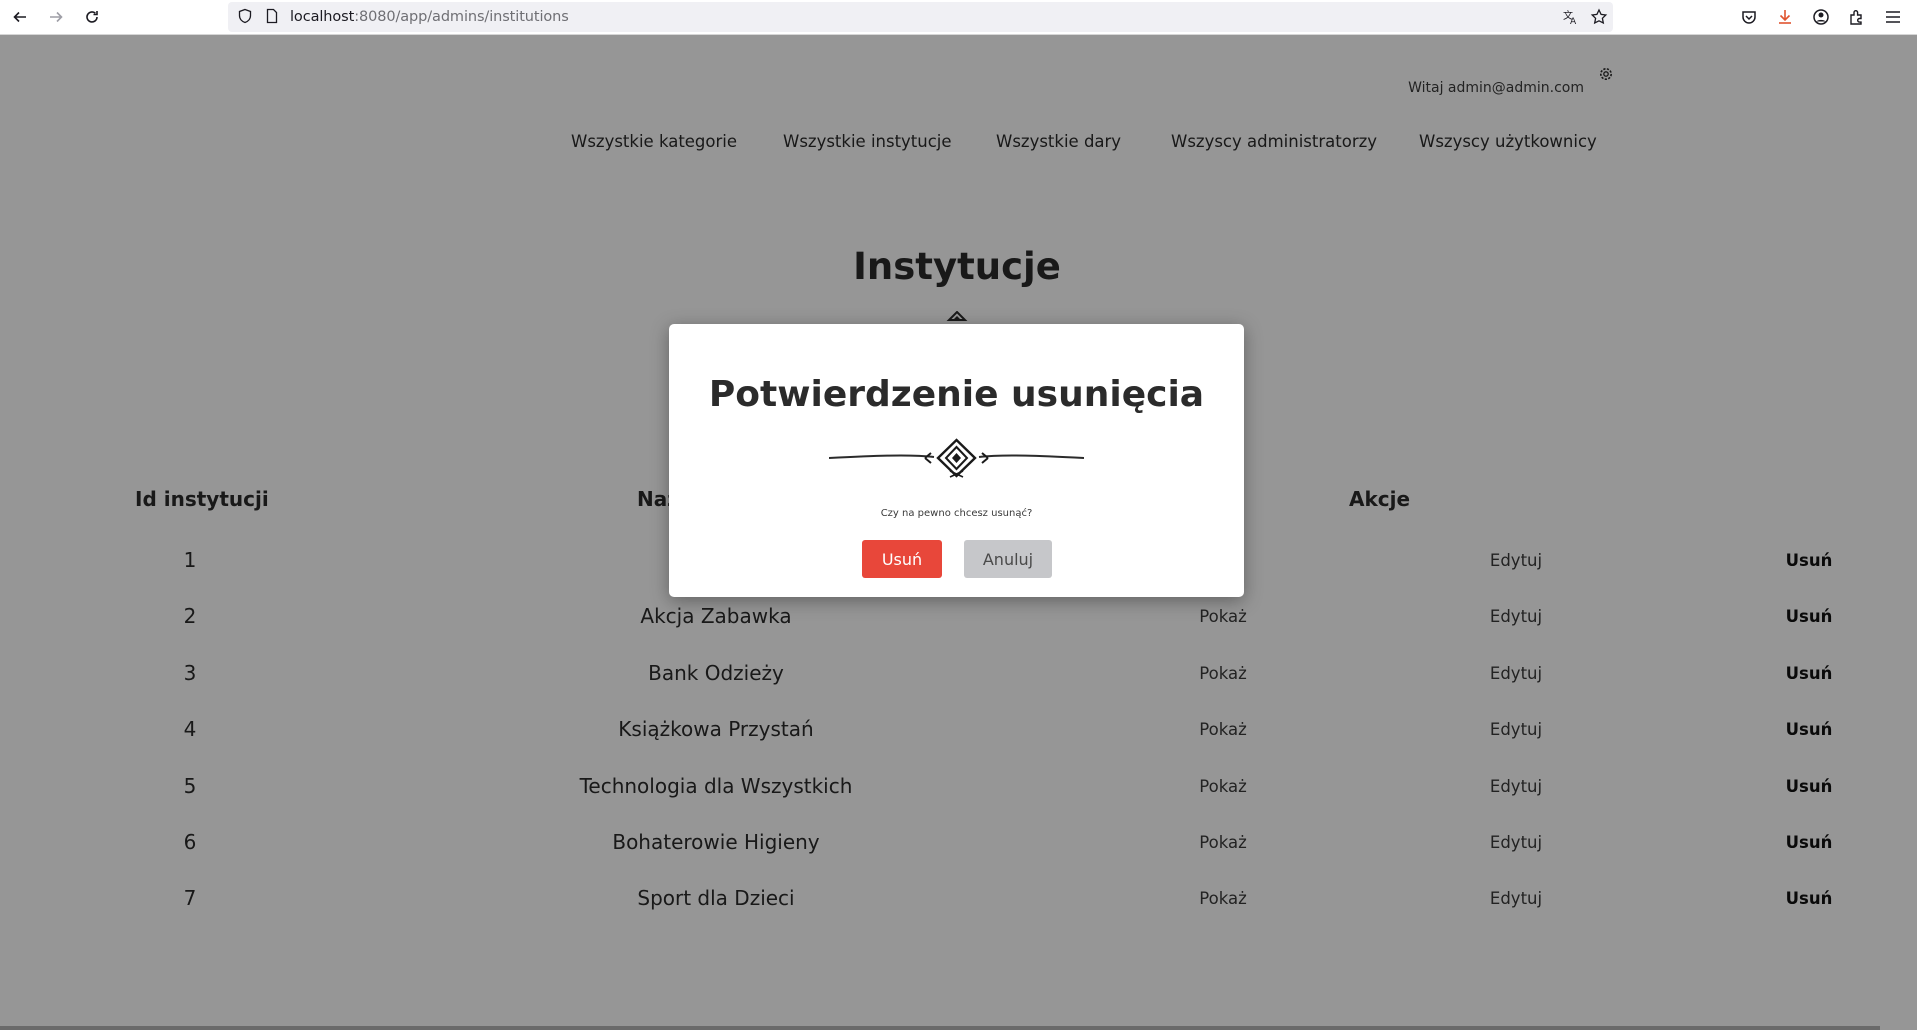 This screenshot has height=1030, width=1917. Describe the element at coordinates (1893, 17) in the screenshot. I see `menu-icon` at that location.